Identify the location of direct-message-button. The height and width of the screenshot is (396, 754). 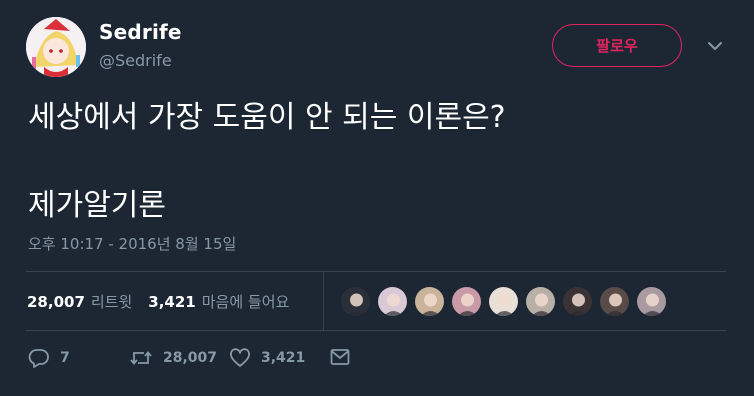
(340, 357).